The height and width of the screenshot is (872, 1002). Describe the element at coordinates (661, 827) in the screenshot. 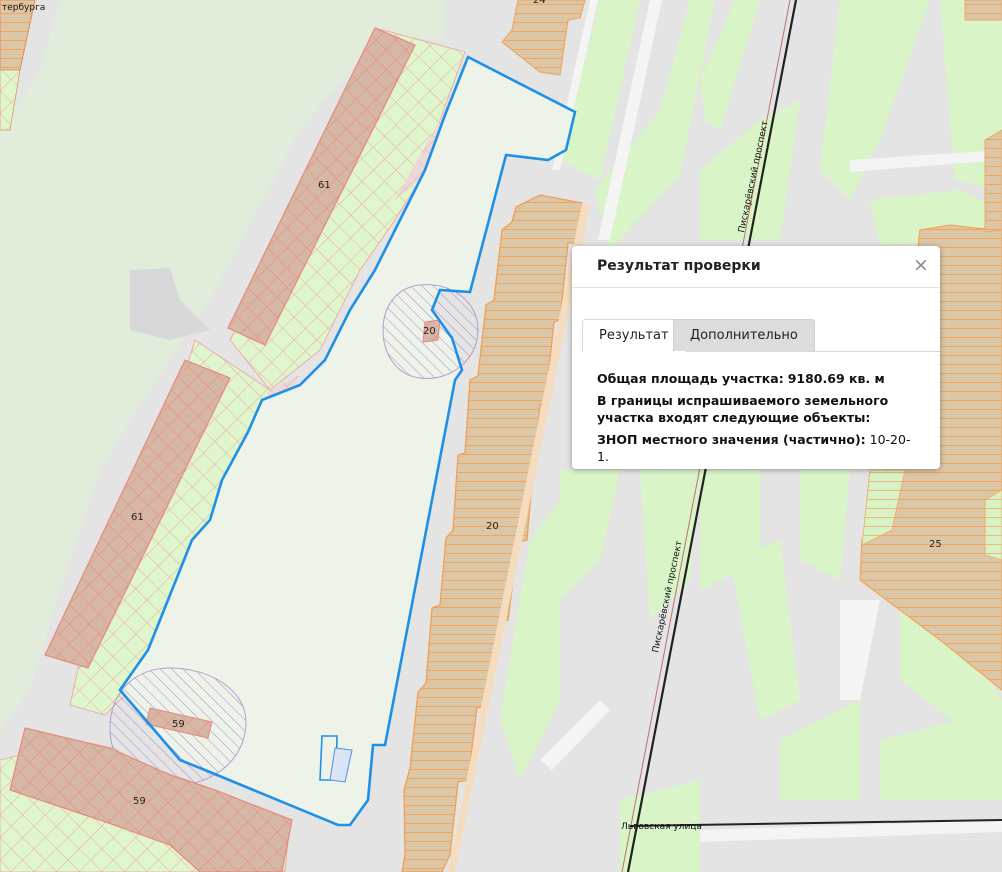

I see `street-label-lvovskaya: Львовская улица` at that location.